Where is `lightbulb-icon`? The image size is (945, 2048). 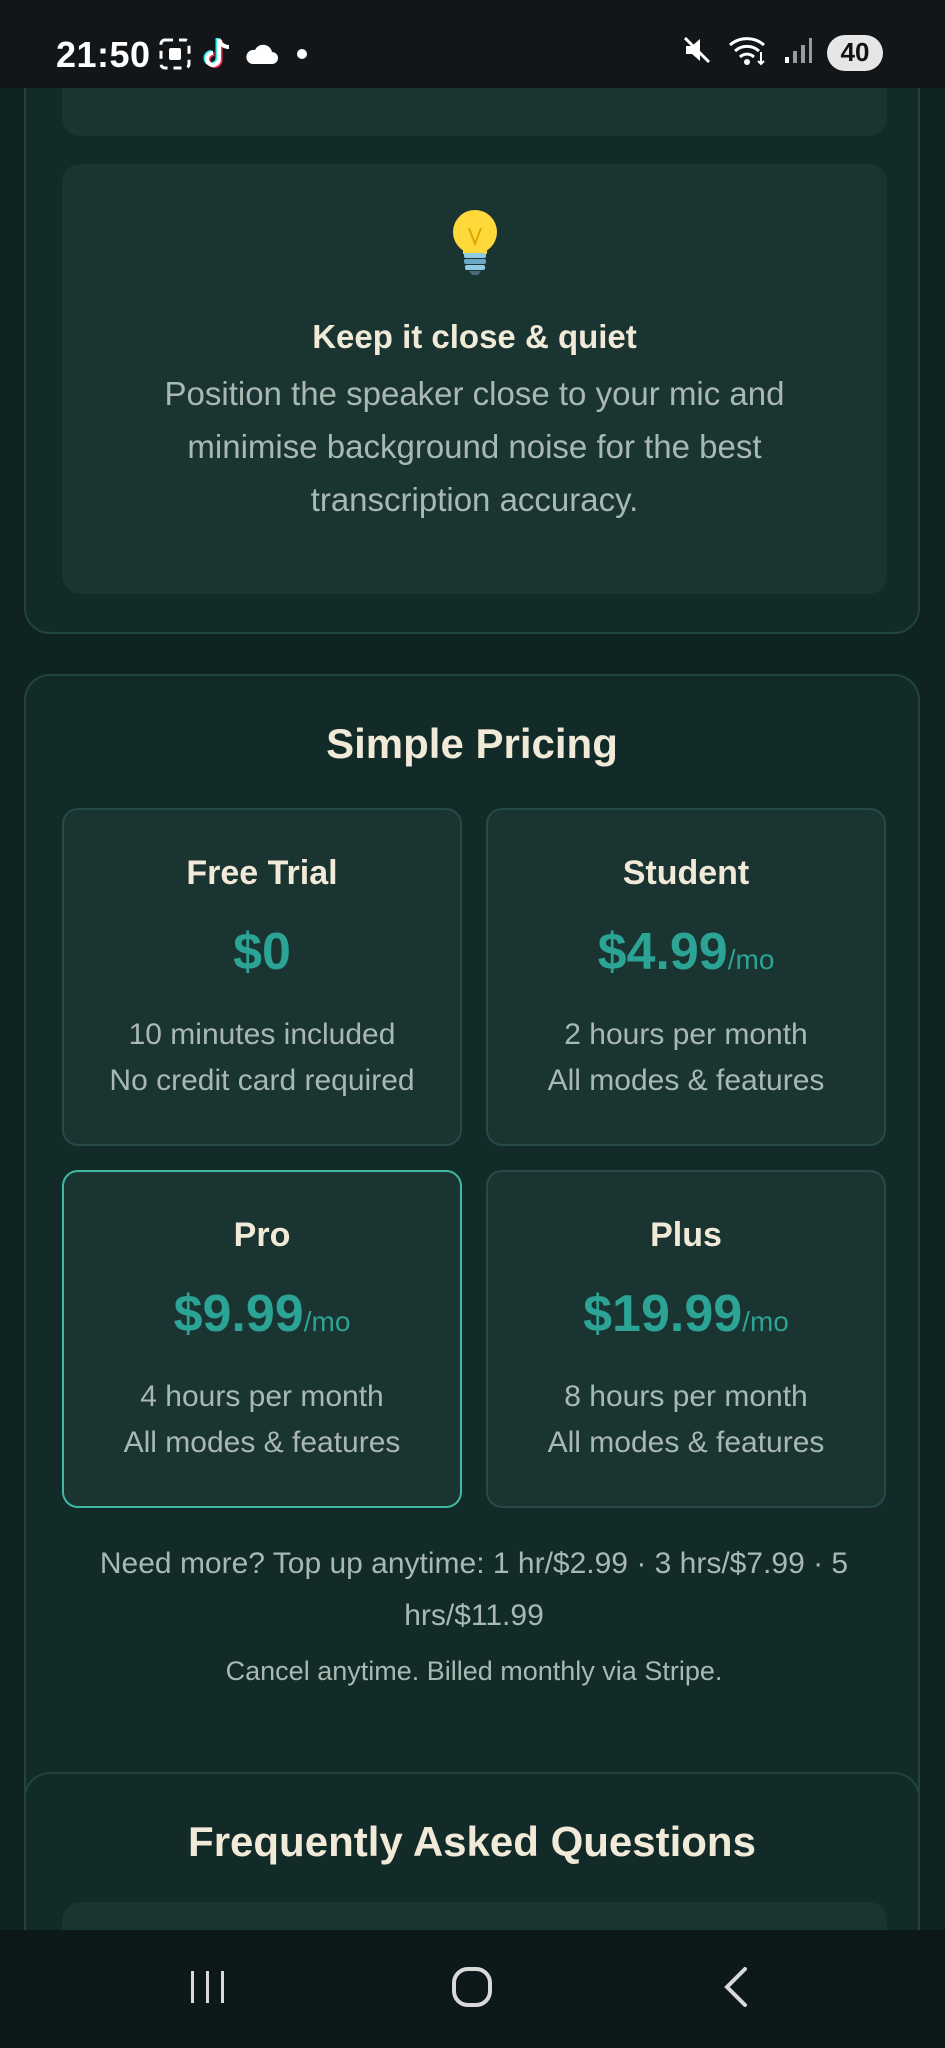 lightbulb-icon is located at coordinates (474, 243).